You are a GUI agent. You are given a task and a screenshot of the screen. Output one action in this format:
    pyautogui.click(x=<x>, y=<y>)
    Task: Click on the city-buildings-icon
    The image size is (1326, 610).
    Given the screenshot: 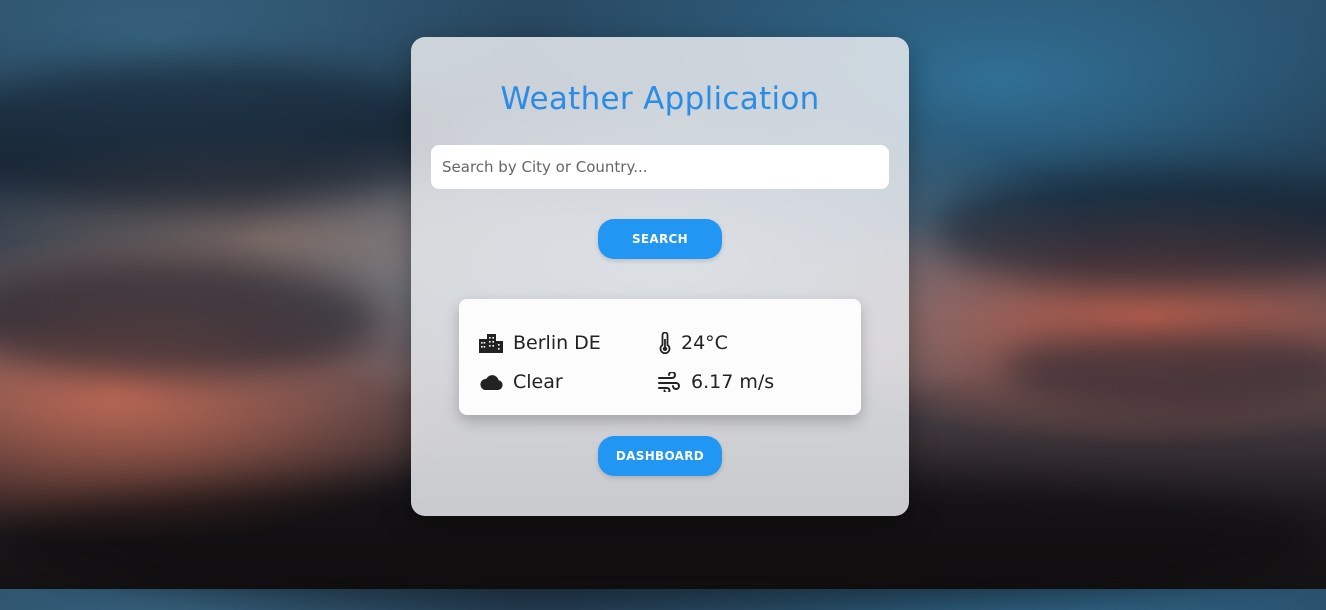 What is the action you would take?
    pyautogui.click(x=491, y=343)
    